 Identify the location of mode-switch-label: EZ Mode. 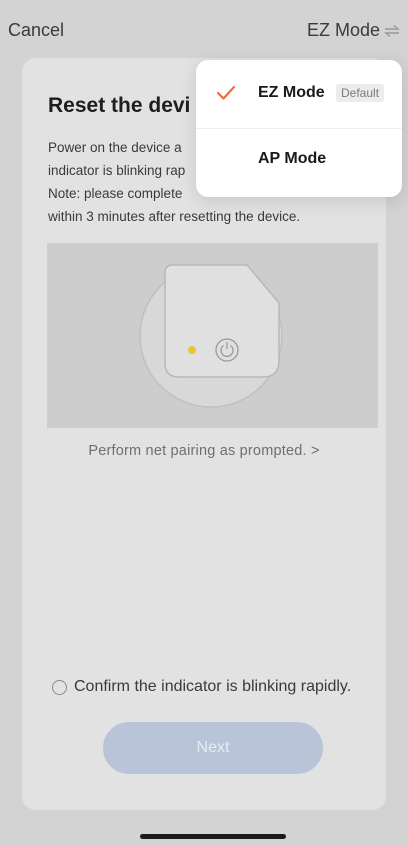
(343, 30).